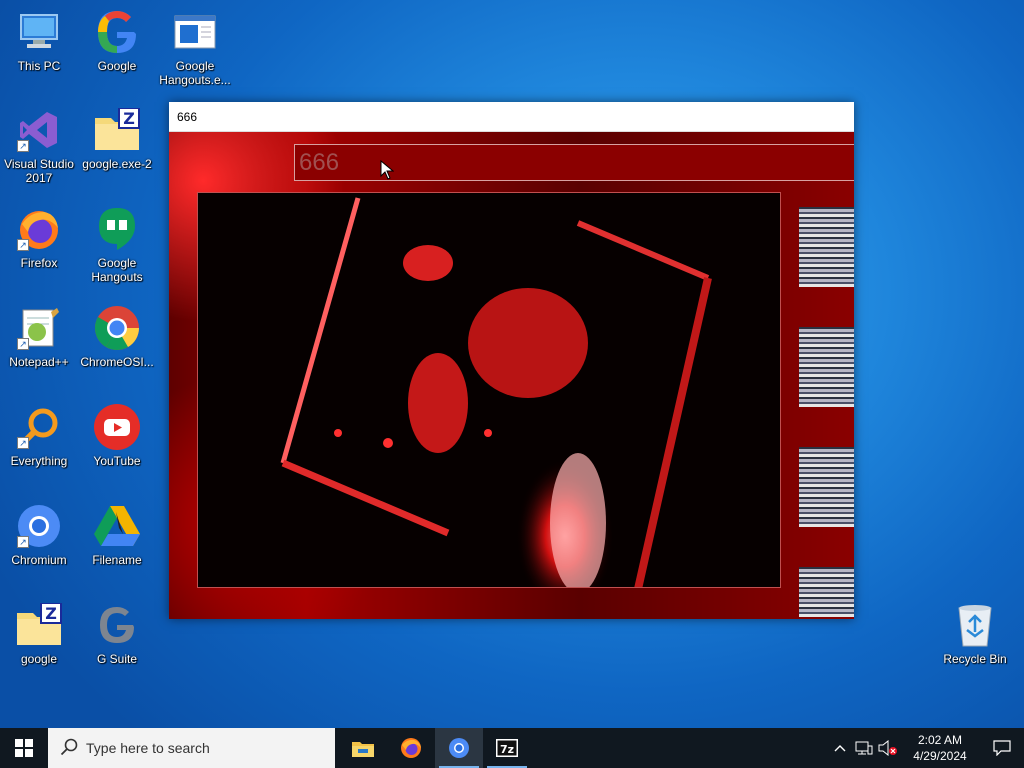 The image size is (1024, 768). I want to click on desktop-icon-g-suite: G Suite, so click(117, 633).